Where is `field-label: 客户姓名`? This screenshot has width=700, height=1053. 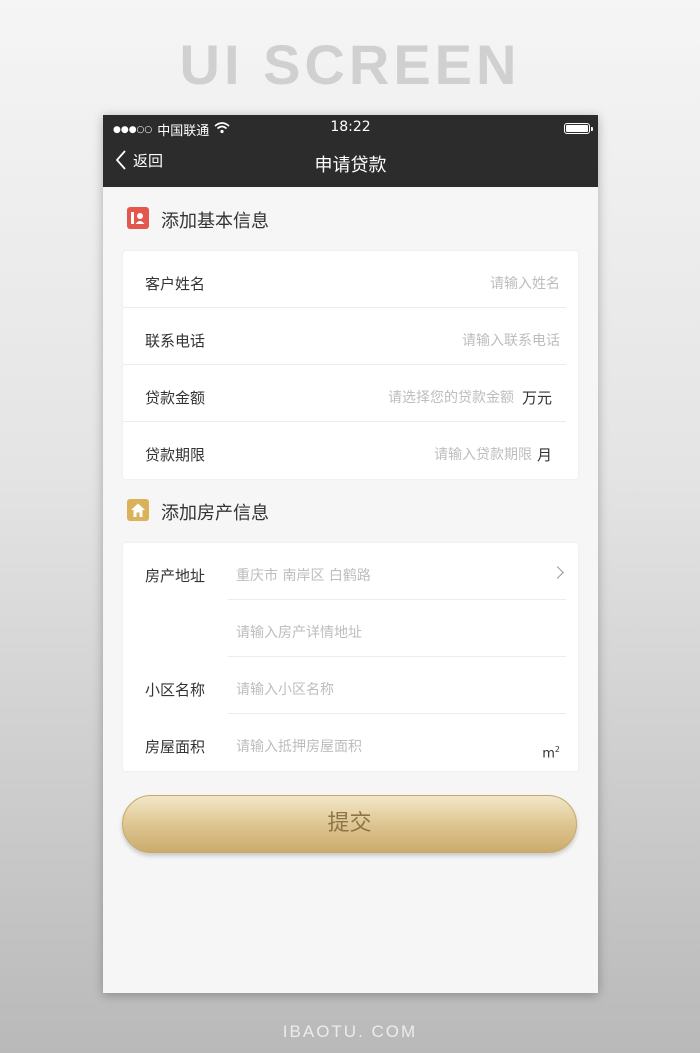 field-label: 客户姓名 is located at coordinates (175, 284).